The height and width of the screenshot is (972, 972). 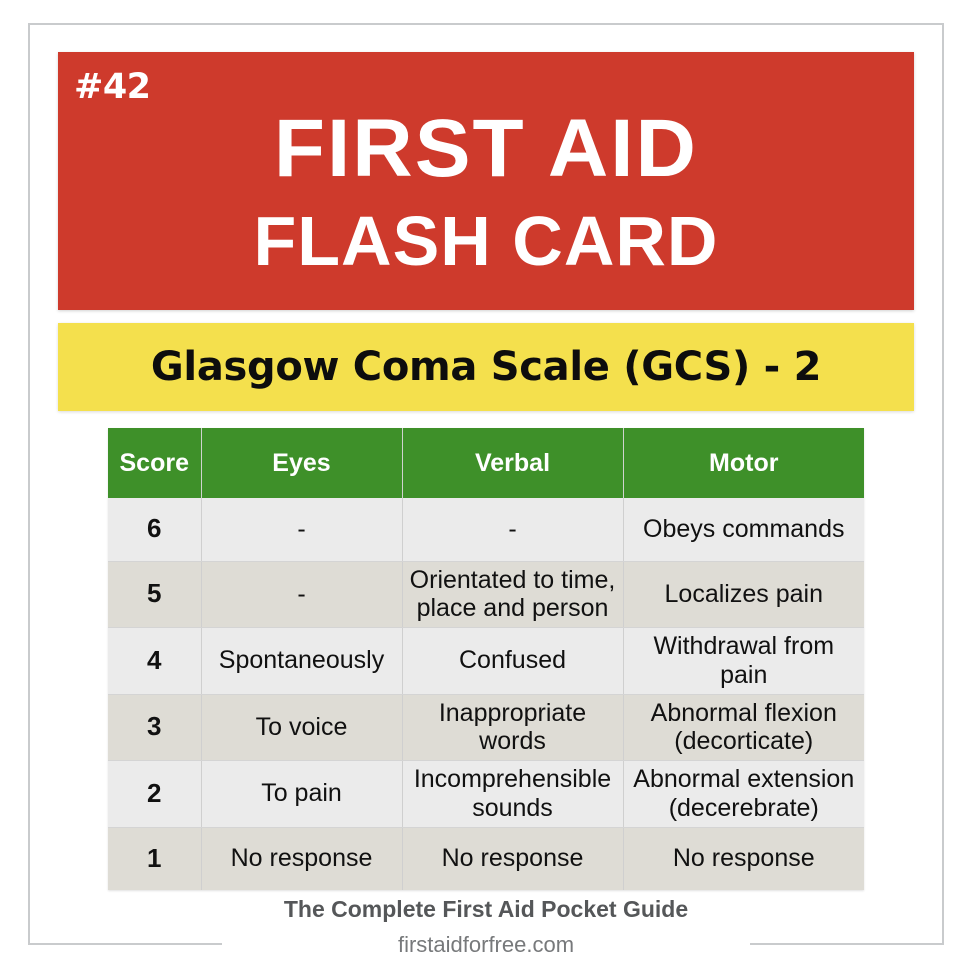 What do you see at coordinates (155, 794) in the screenshot?
I see `cell-score: 2` at bounding box center [155, 794].